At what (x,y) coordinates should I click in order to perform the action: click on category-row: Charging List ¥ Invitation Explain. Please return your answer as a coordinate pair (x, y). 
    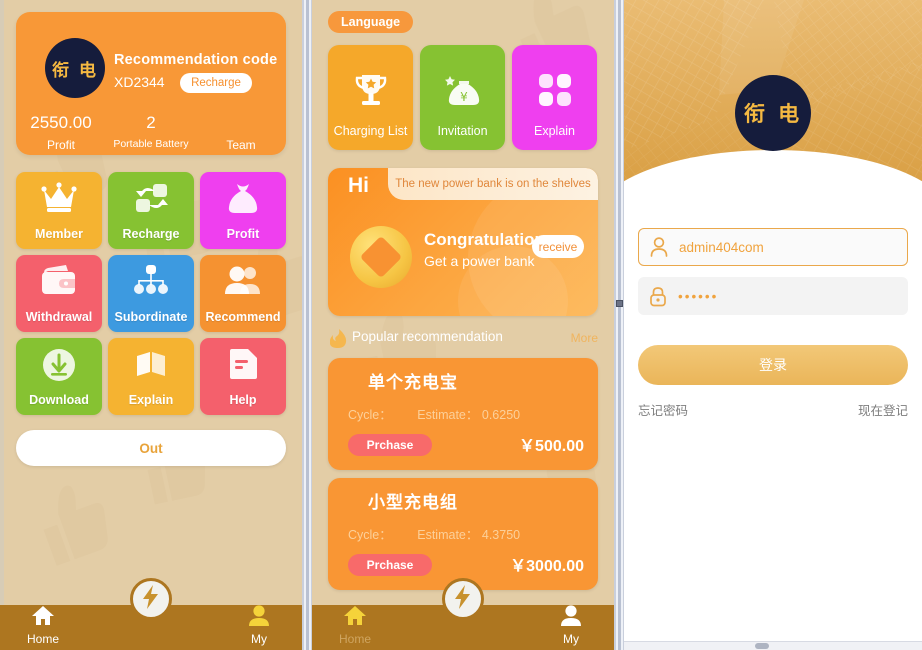
    Looking at the image, I should click on (463, 97).